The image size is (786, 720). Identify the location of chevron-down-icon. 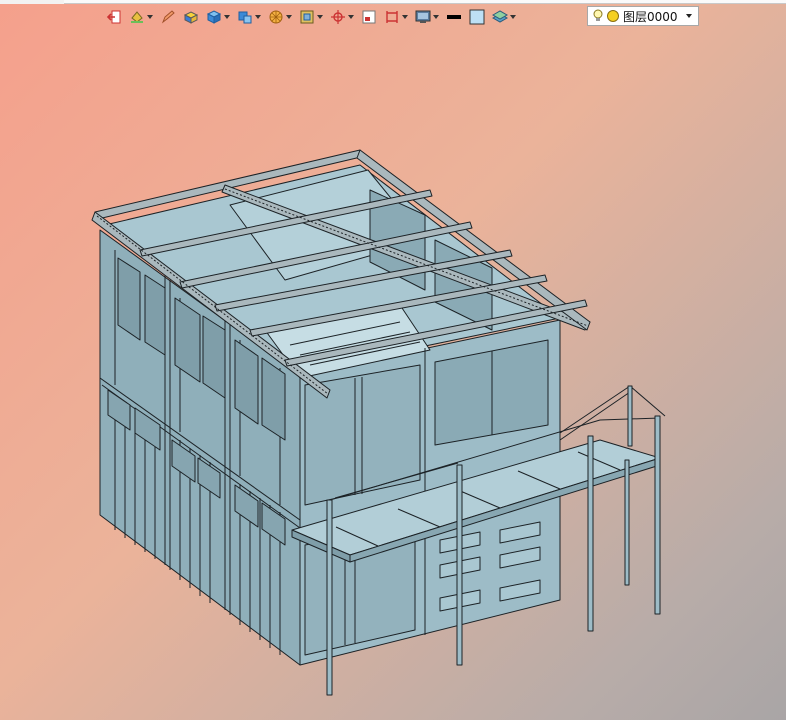
(689, 16).